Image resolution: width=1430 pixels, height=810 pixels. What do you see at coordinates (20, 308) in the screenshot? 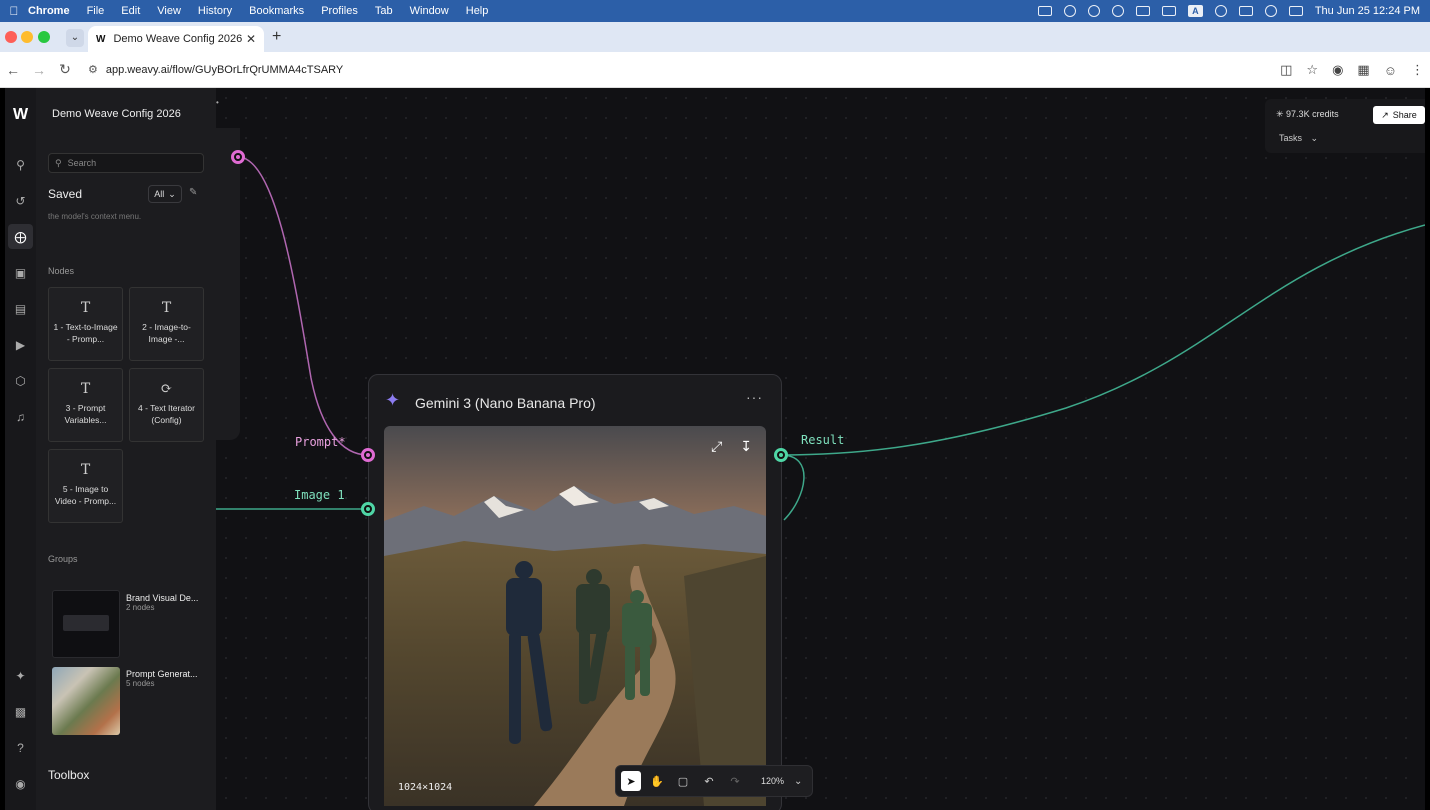
I see `image-icon: ▤` at bounding box center [20, 308].